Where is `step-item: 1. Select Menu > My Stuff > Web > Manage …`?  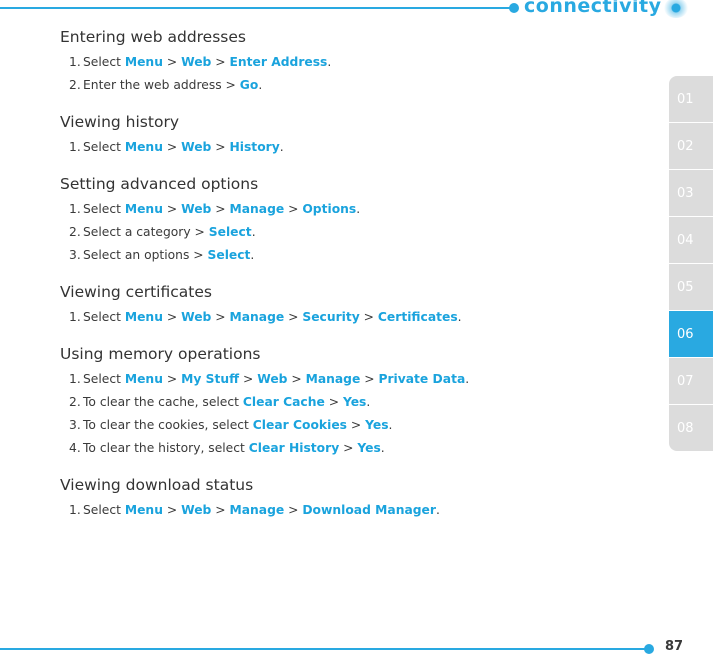 step-item: 1. Select Menu > My Stuff > Web > Manage … is located at coordinates (340, 379).